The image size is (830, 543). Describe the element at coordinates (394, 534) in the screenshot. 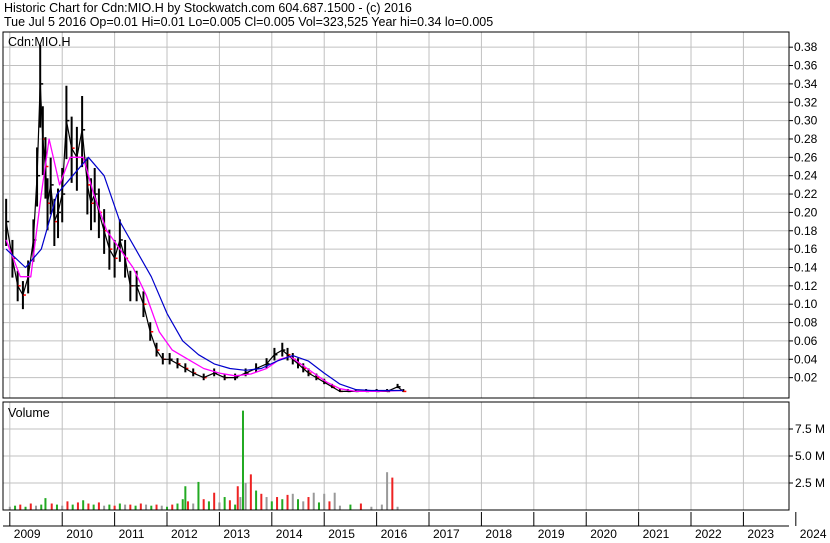

I see `year-tick-label: 2016` at that location.